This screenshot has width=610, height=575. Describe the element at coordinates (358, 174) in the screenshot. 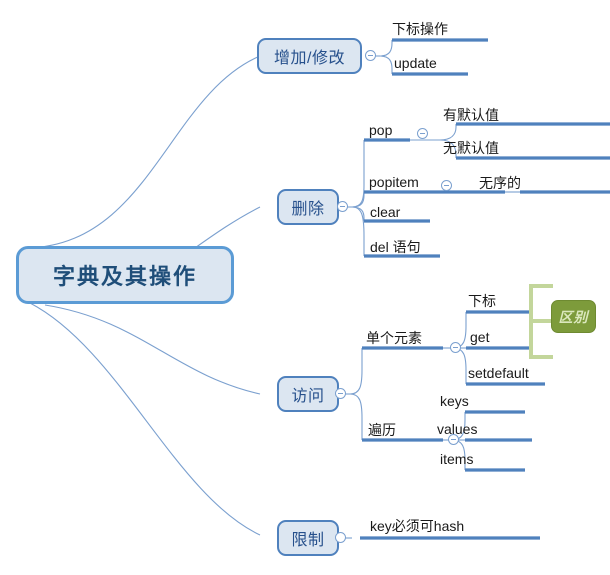

I see `edge-delete-pop` at that location.